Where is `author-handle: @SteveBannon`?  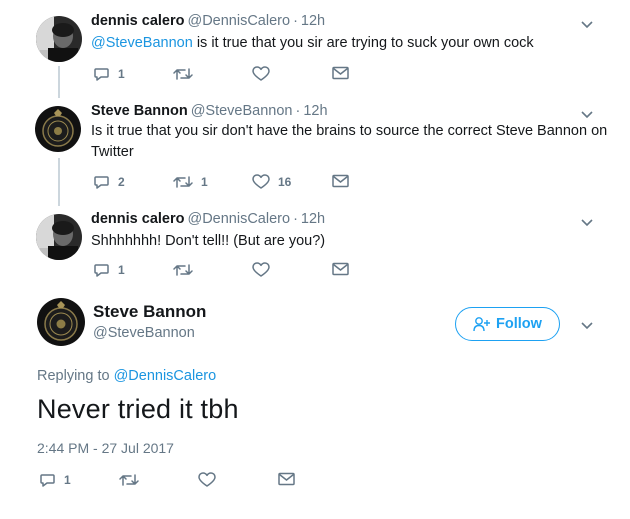 author-handle: @SteveBannon is located at coordinates (242, 111).